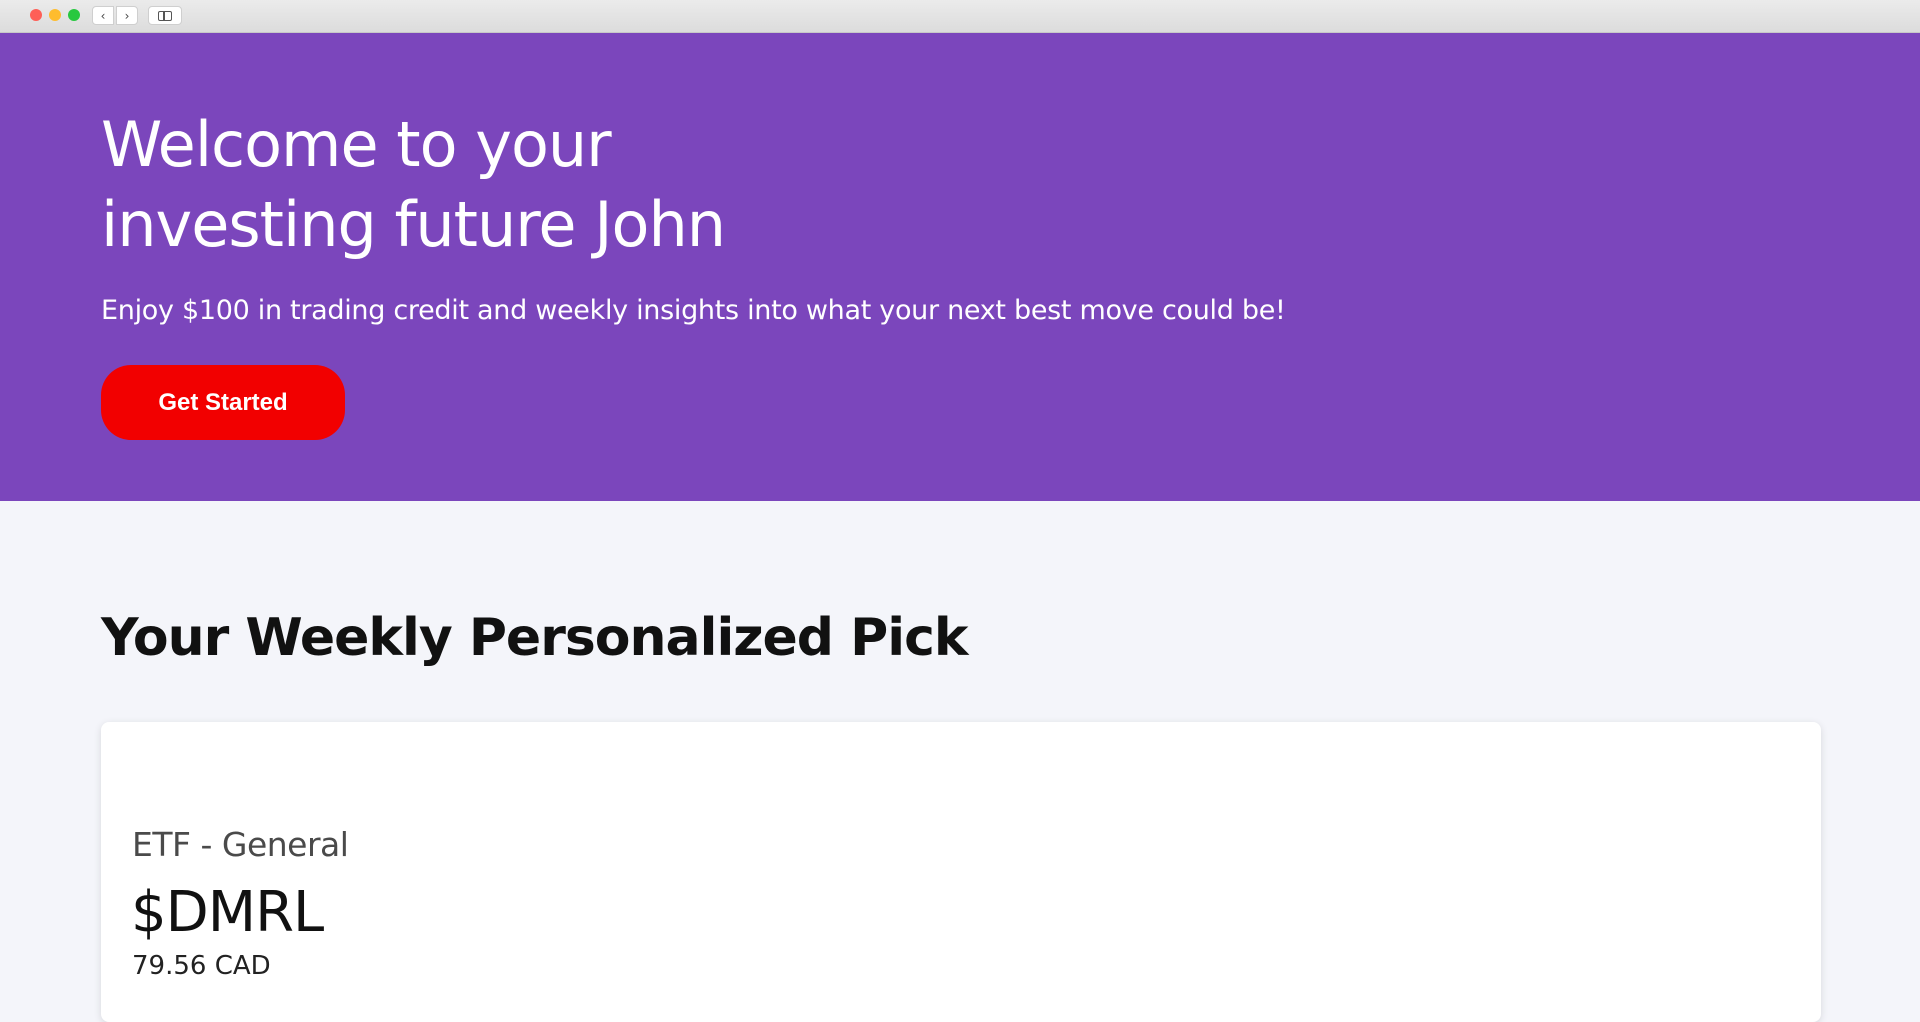 The image size is (1920, 1022). I want to click on sidebar-toggle-button, so click(165, 15).